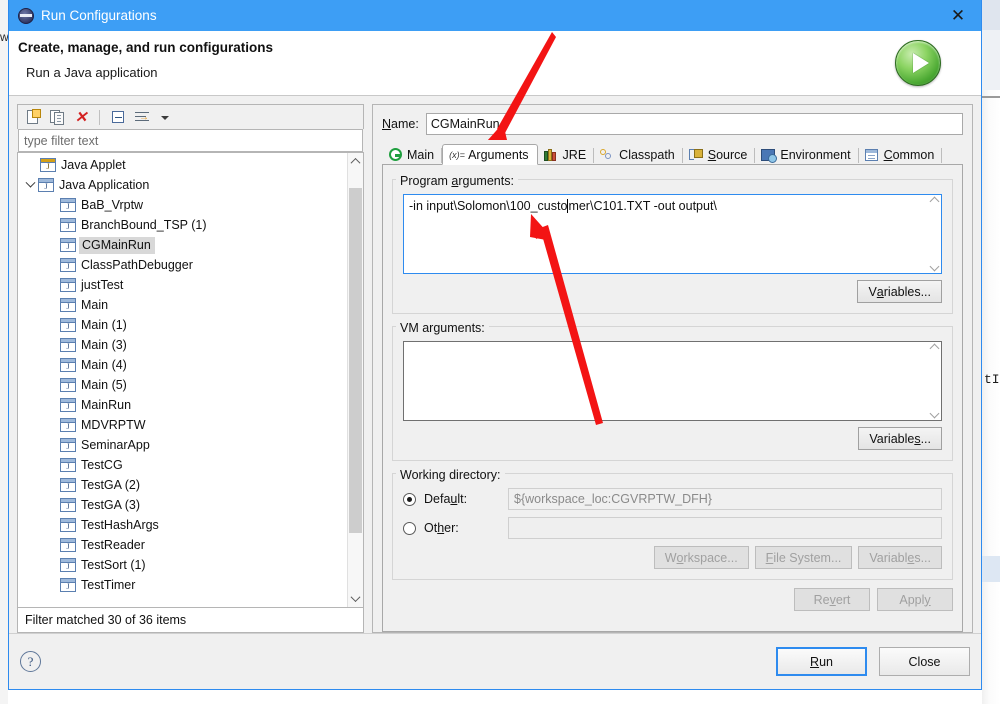 The width and height of the screenshot is (1000, 704). What do you see at coordinates (182, 265) in the screenshot?
I see `tree-item-classpathdebugger: ClassPathDebugger` at bounding box center [182, 265].